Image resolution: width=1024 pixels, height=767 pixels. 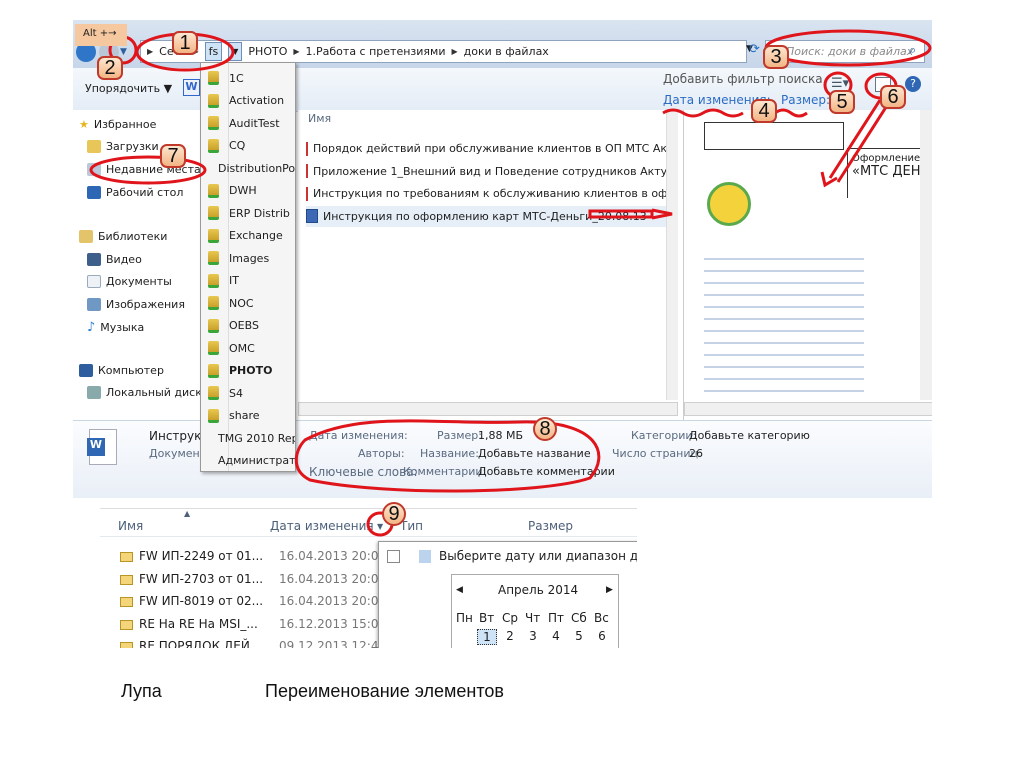 I want to click on column-header-size: Размер, so click(x=550, y=526).